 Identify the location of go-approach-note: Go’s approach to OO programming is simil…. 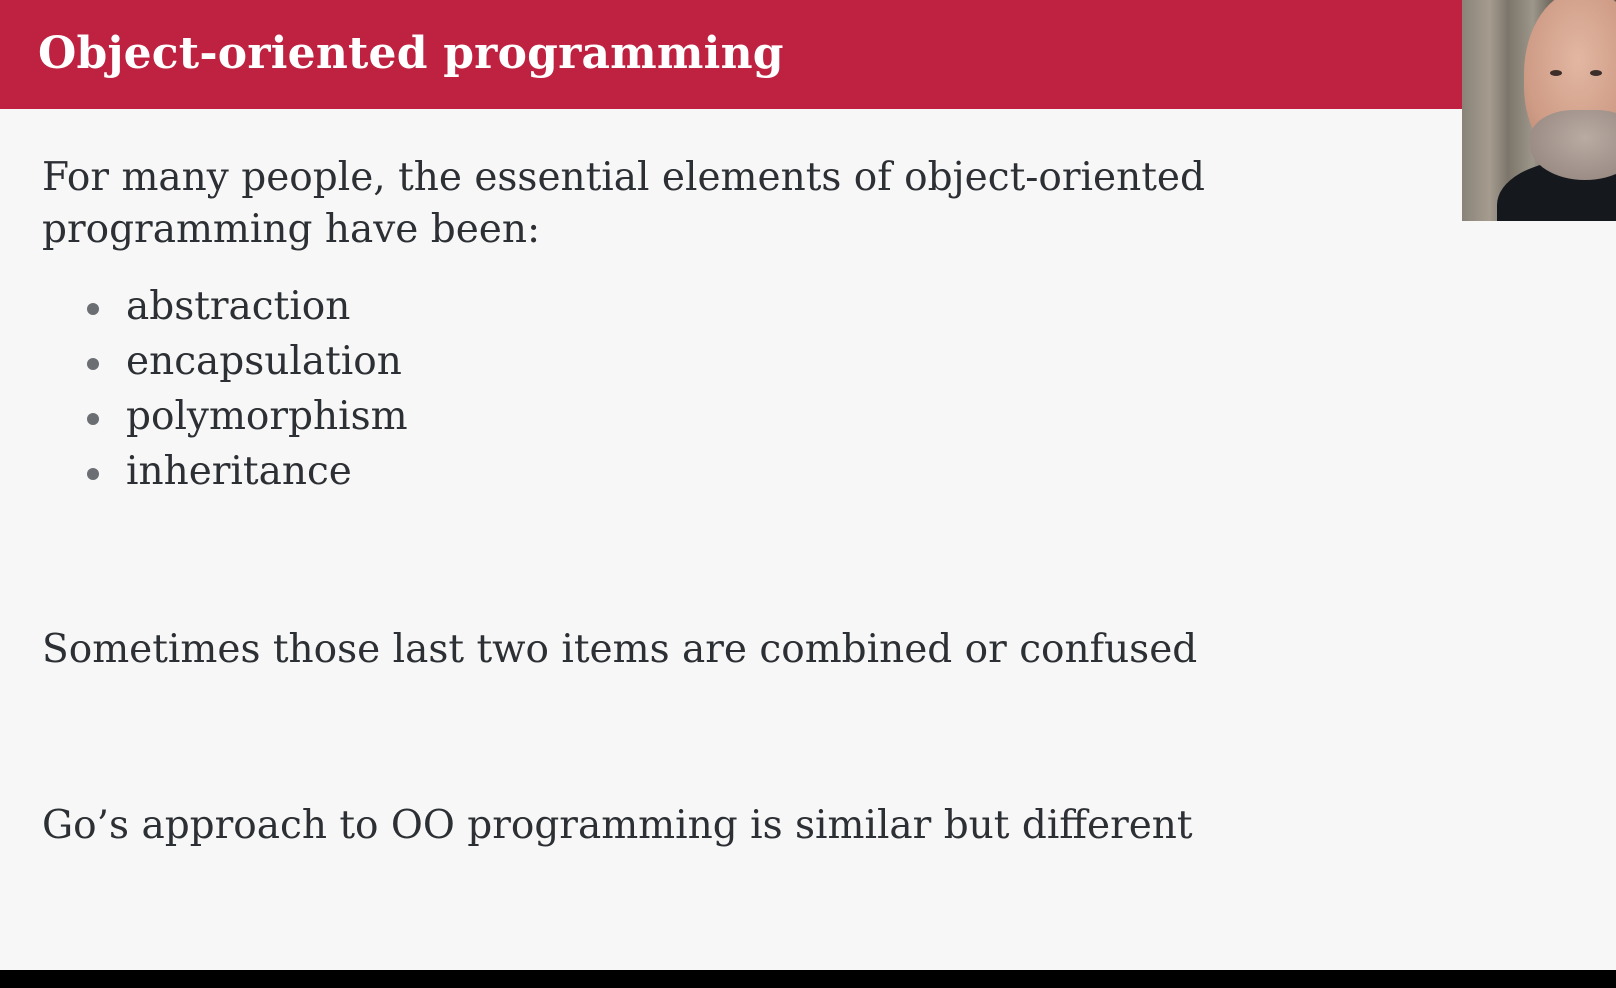
(617, 825).